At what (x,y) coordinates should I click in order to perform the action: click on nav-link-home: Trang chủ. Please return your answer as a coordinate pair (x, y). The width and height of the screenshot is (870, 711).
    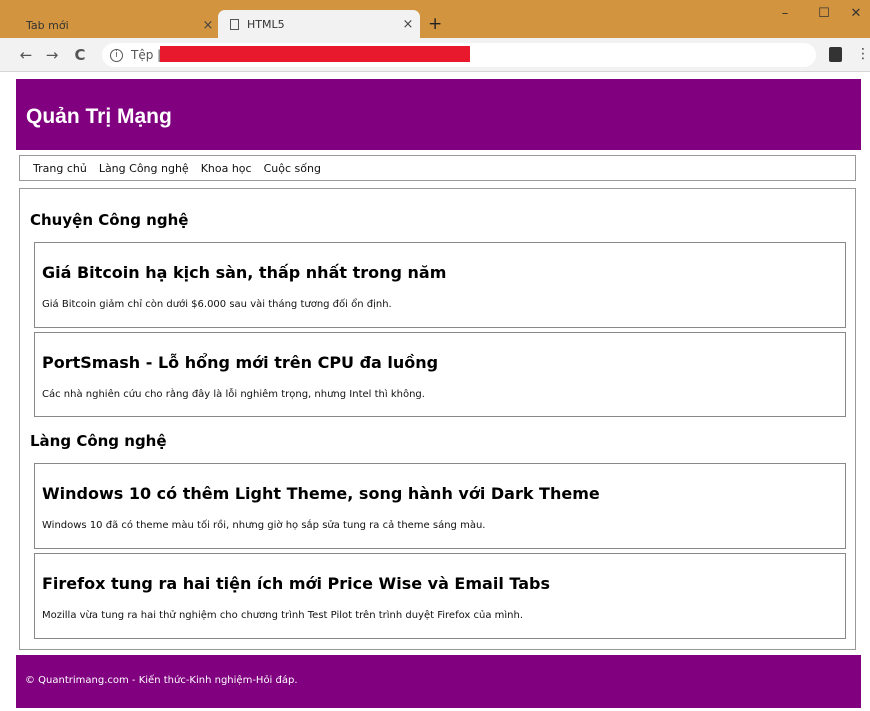
    Looking at the image, I should click on (60, 168).